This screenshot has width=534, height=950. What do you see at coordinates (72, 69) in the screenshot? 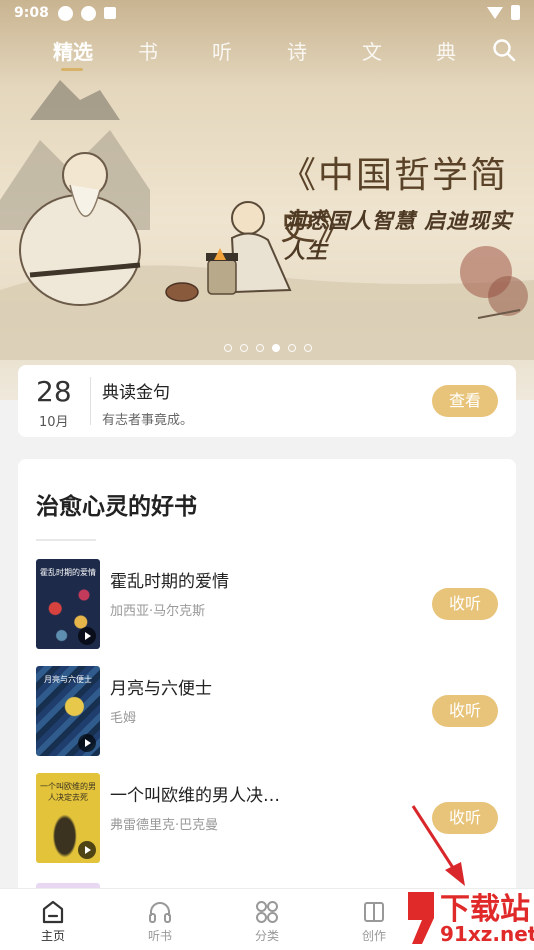
I see `active-tab-indicator` at bounding box center [72, 69].